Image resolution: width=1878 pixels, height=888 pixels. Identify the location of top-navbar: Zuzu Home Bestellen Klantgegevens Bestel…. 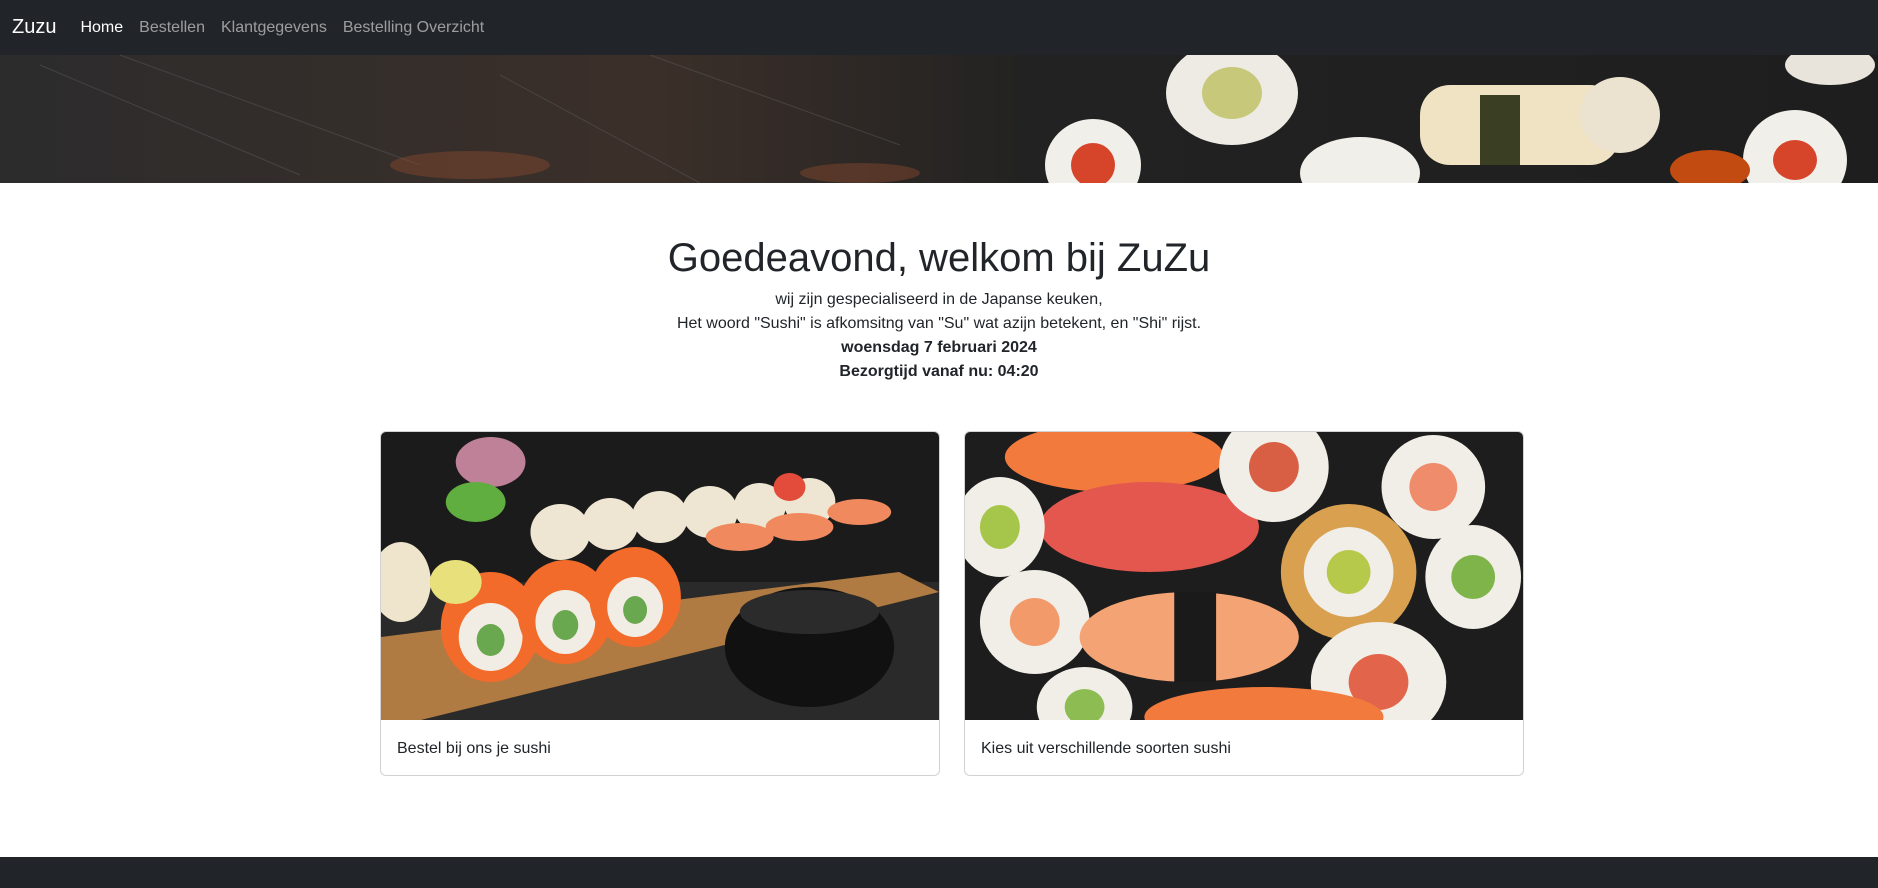
(939, 27).